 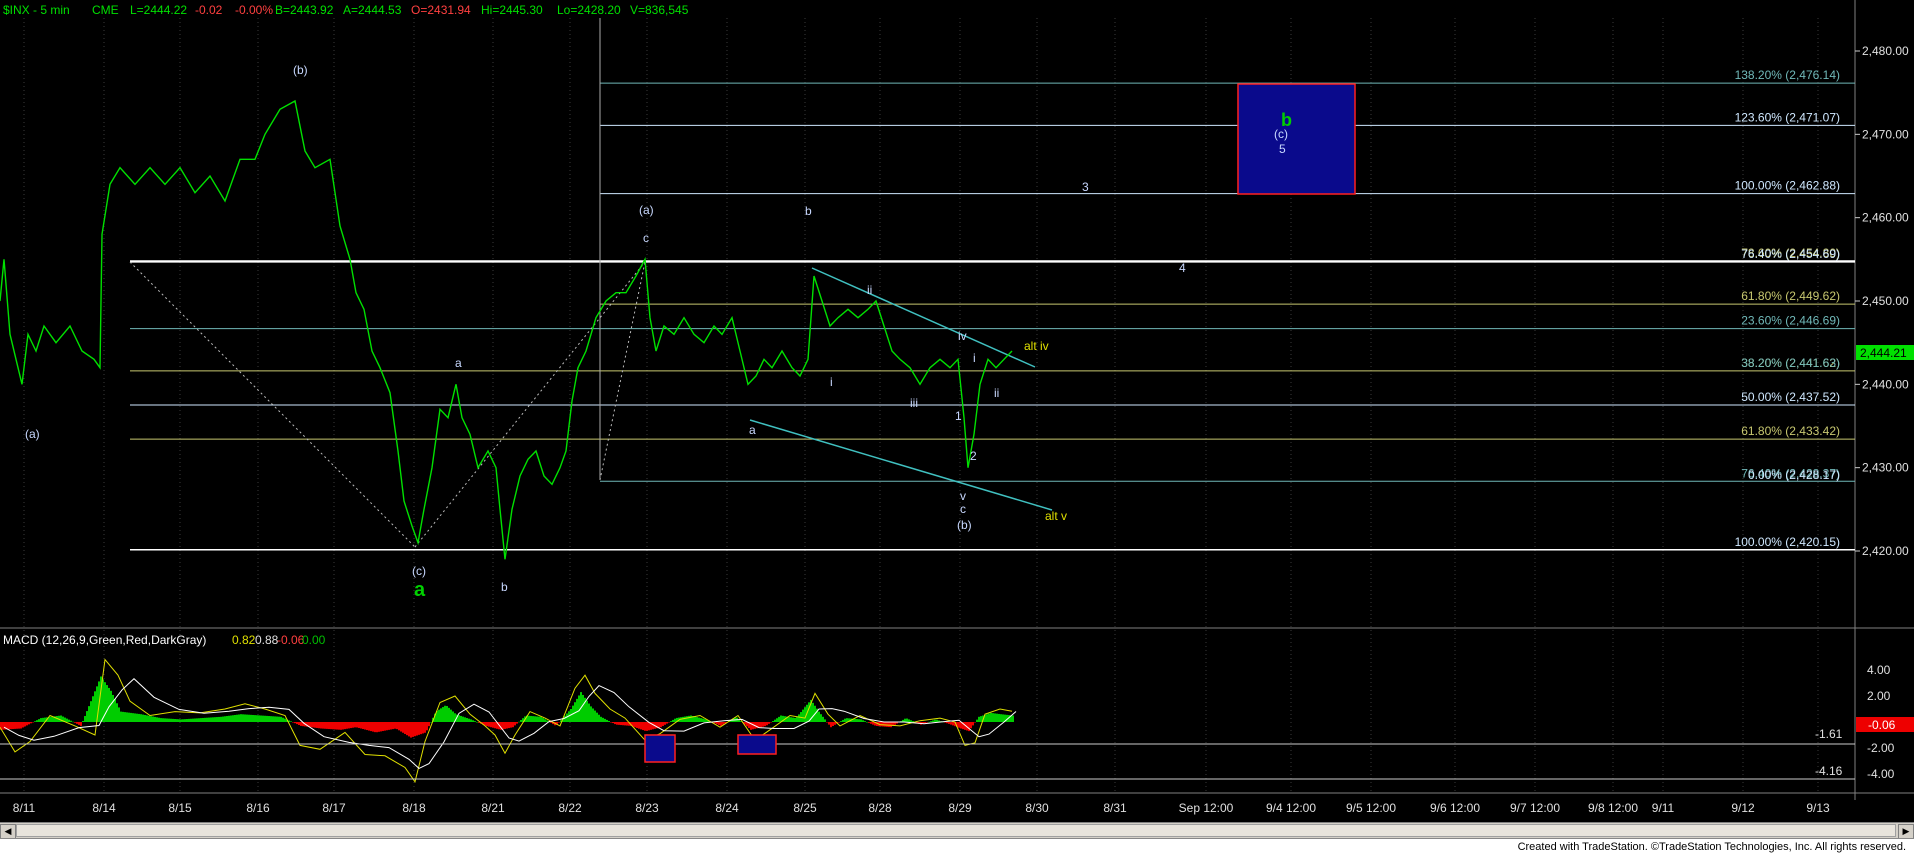 What do you see at coordinates (32, 434) in the screenshot?
I see `wave-label: (a)` at bounding box center [32, 434].